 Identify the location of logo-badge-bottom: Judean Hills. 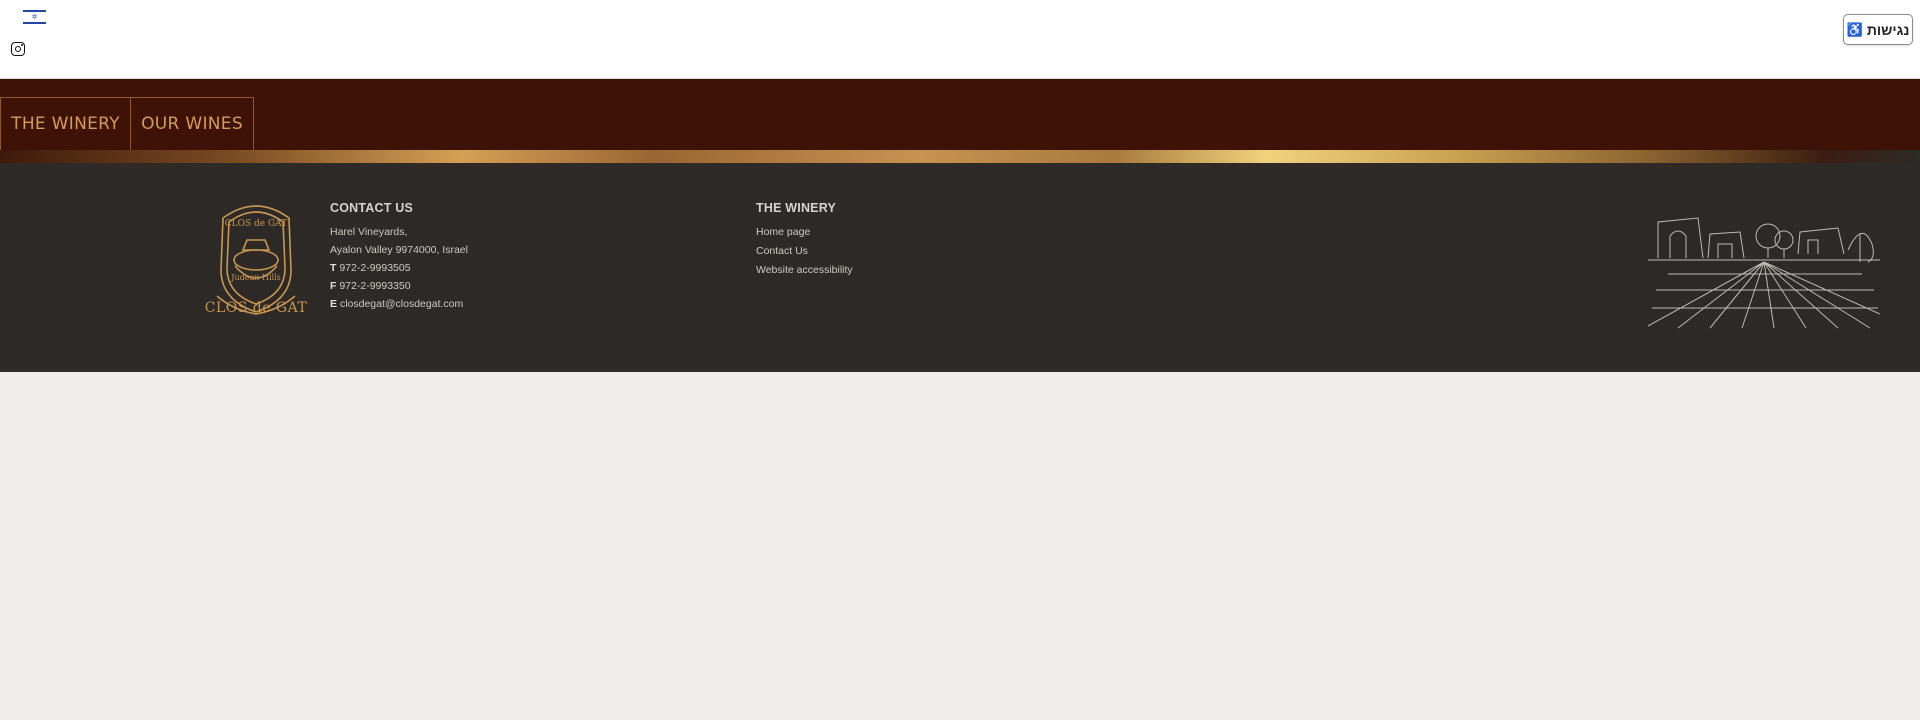
(255, 277).